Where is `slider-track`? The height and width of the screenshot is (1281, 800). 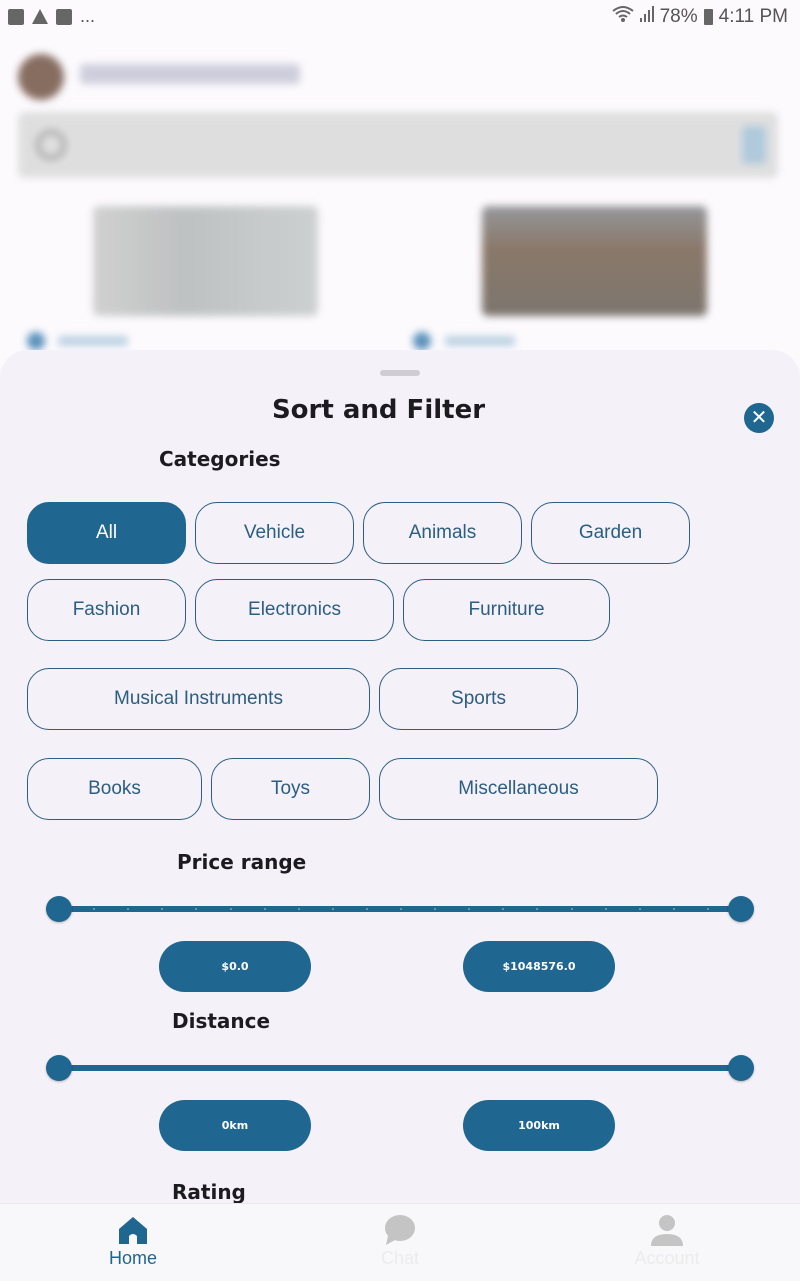 slider-track is located at coordinates (400, 1068).